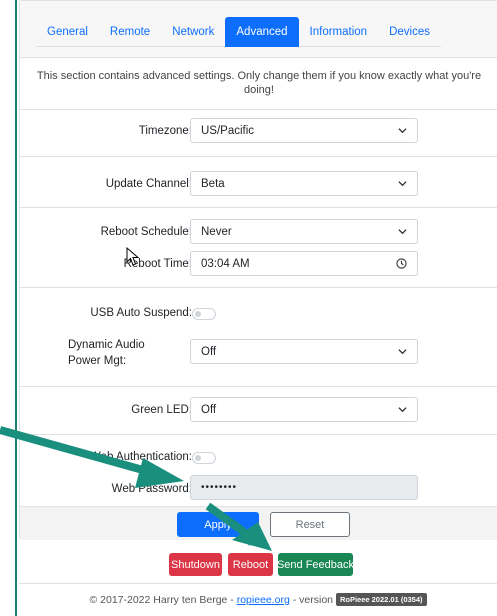 This screenshot has height=616, width=497. Describe the element at coordinates (258, 583) in the screenshot. I see `footer-divider` at that location.